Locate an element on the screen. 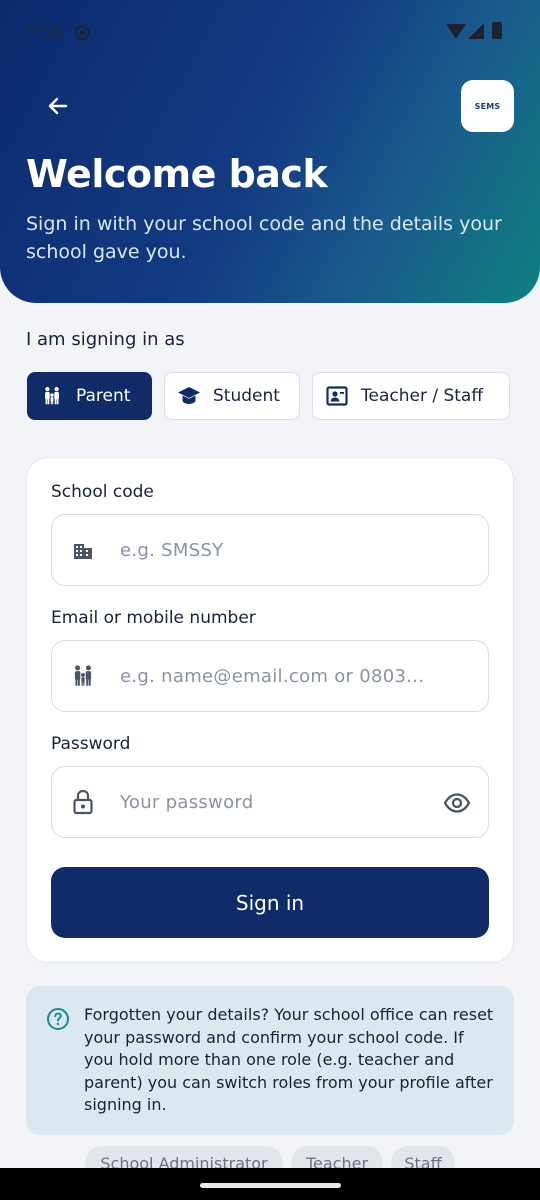 The image size is (540, 1200). lock-icon is located at coordinates (83, 802).